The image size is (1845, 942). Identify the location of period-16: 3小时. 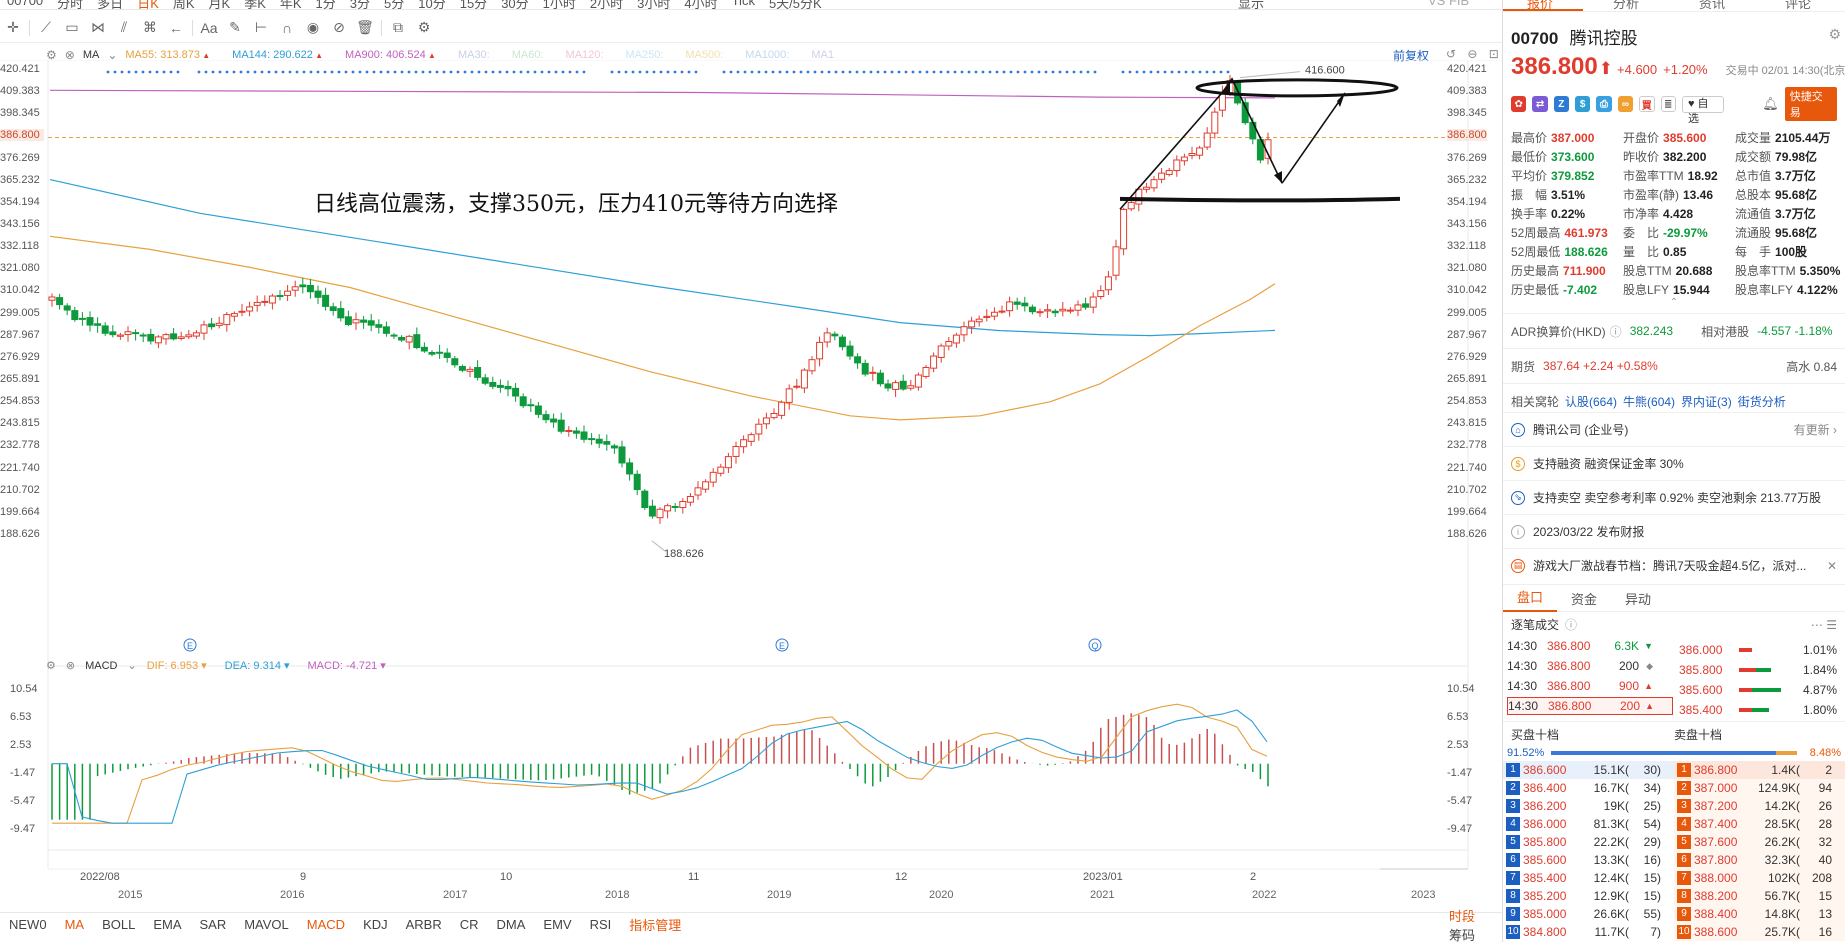
(653, 4).